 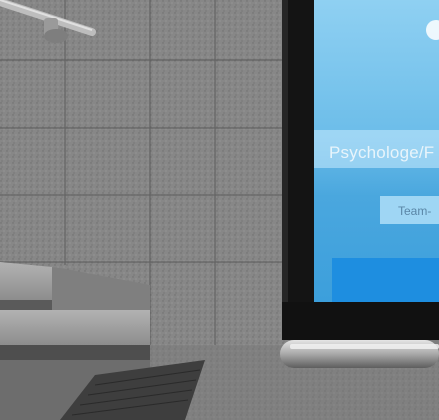 What do you see at coordinates (359, 354) in the screenshot?
I see `steel-base` at bounding box center [359, 354].